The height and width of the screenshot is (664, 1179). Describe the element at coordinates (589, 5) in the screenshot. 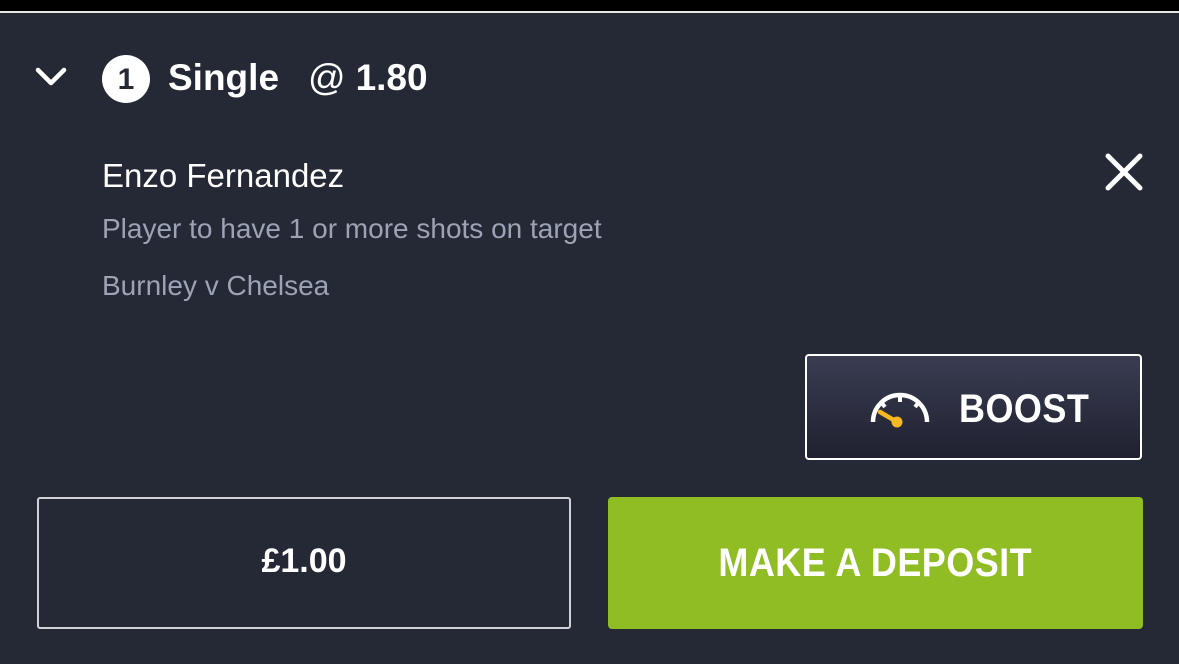

I see `top-bar` at that location.